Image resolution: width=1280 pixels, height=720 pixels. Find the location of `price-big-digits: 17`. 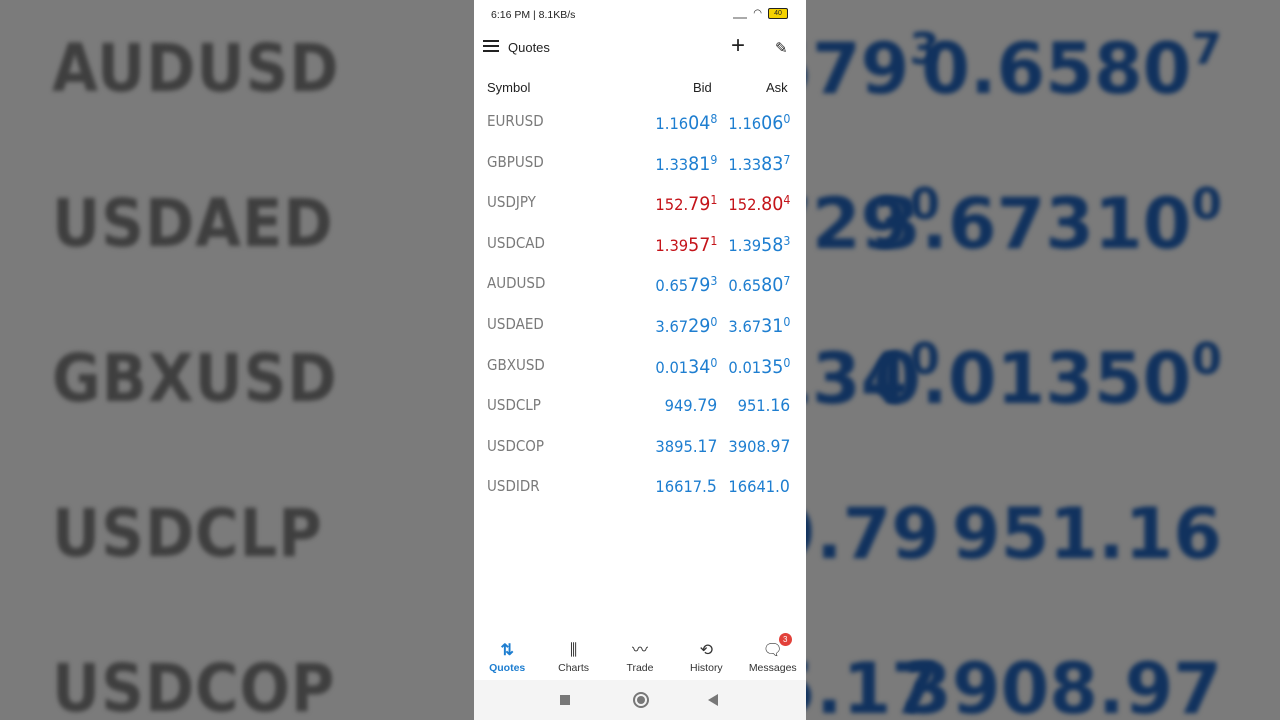

price-big-digits: 17 is located at coordinates (707, 446).